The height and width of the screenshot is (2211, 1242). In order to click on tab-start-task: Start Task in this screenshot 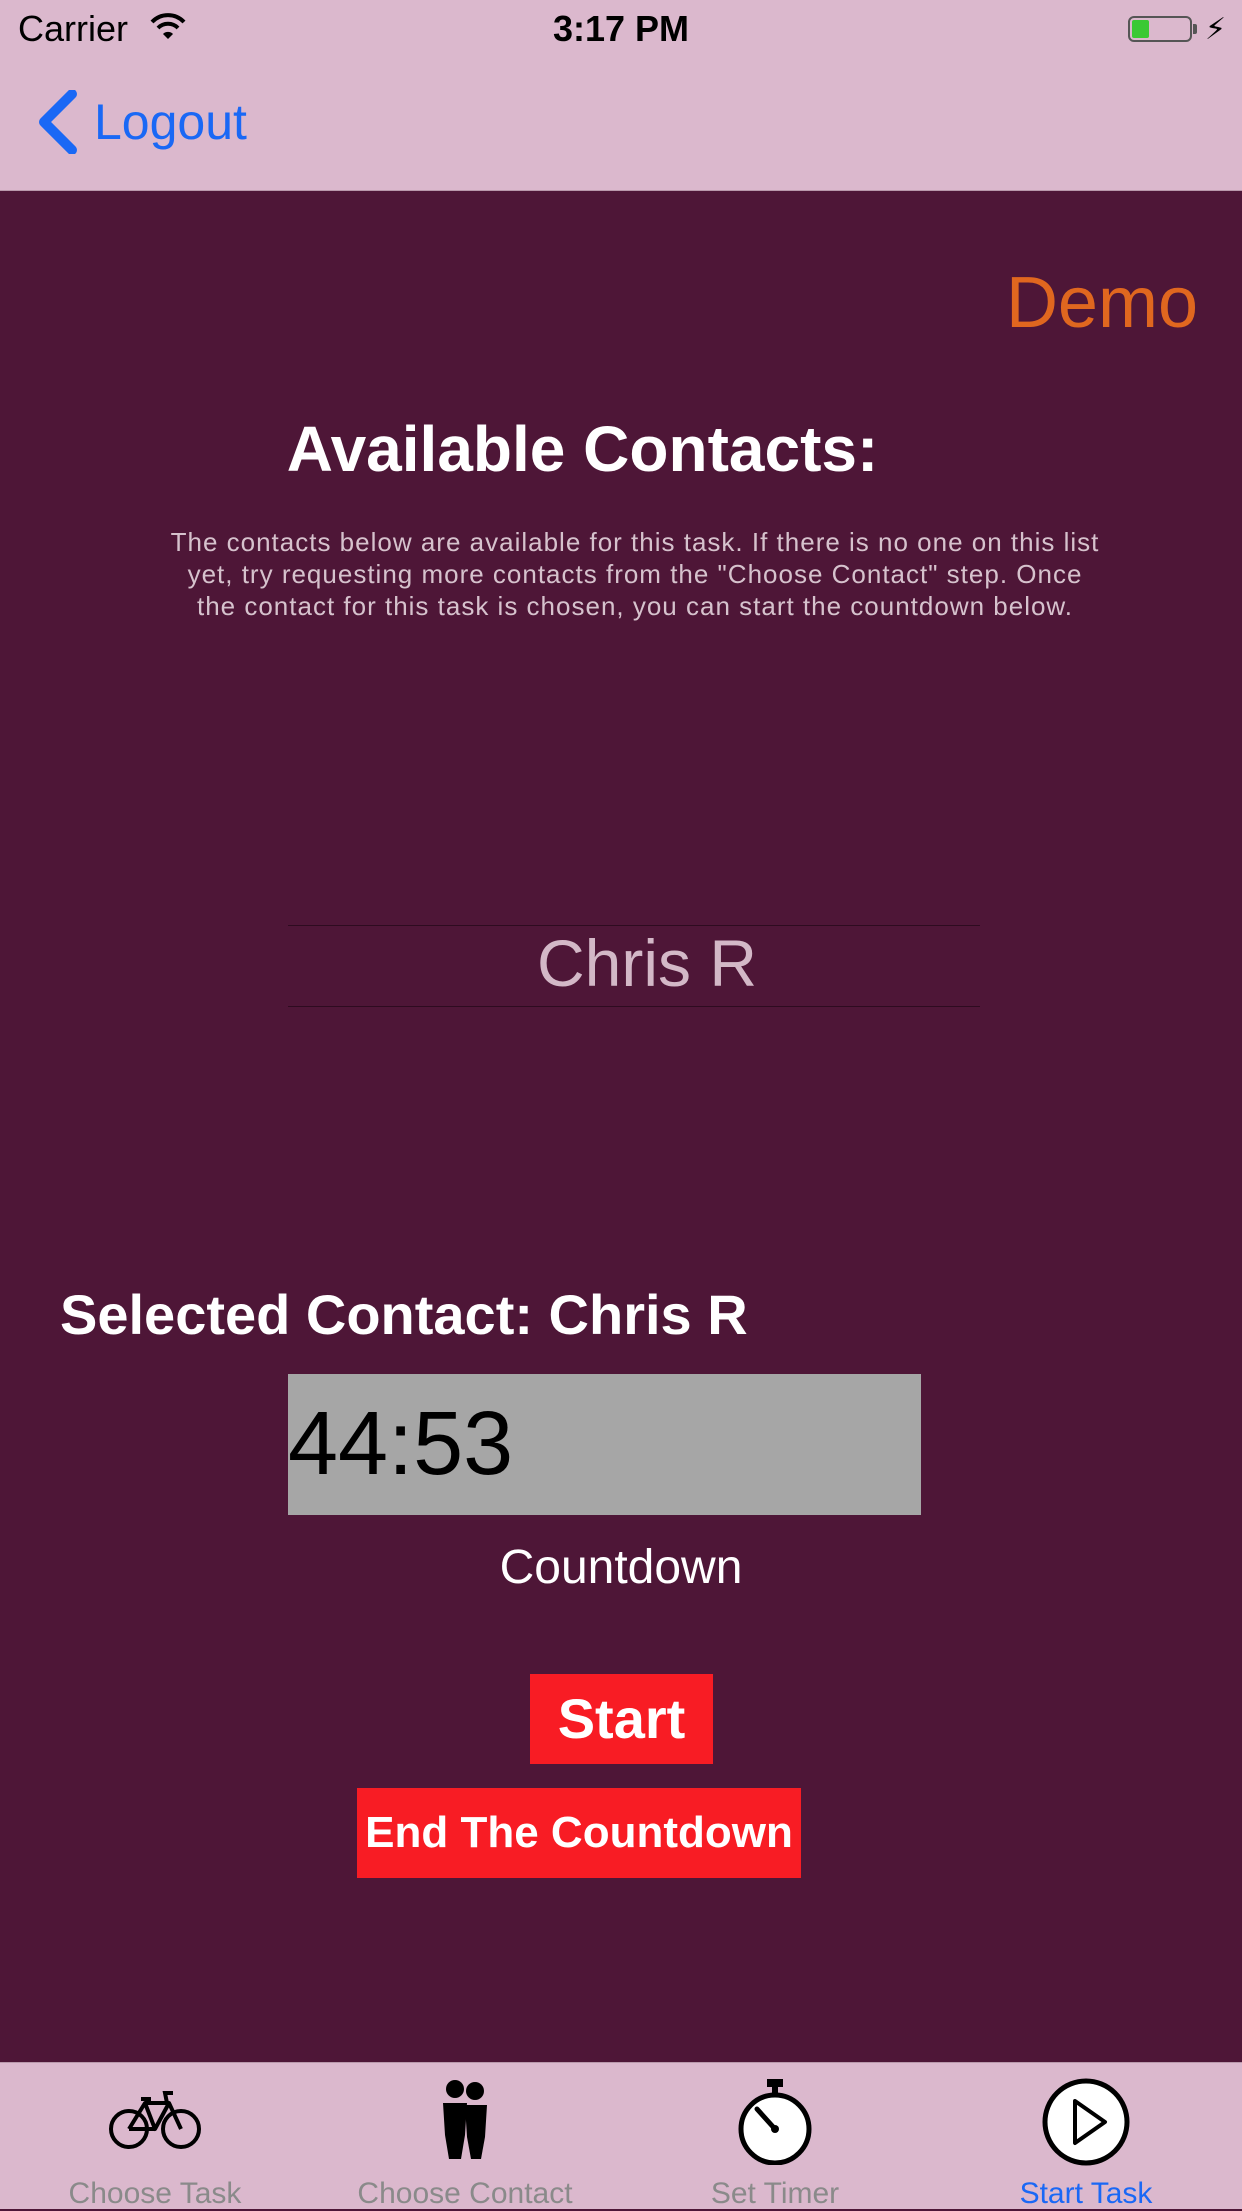, I will do `click(1086, 2136)`.